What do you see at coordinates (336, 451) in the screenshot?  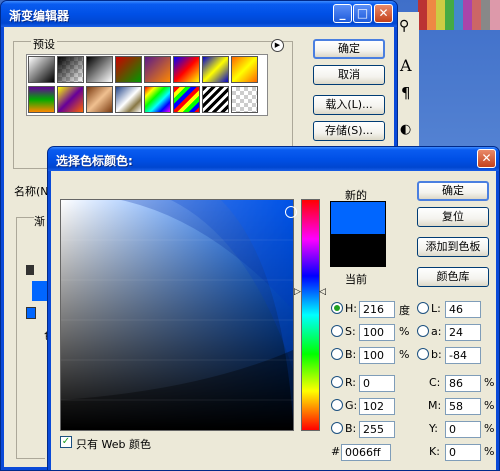 I see `hex-label: #` at bounding box center [336, 451].